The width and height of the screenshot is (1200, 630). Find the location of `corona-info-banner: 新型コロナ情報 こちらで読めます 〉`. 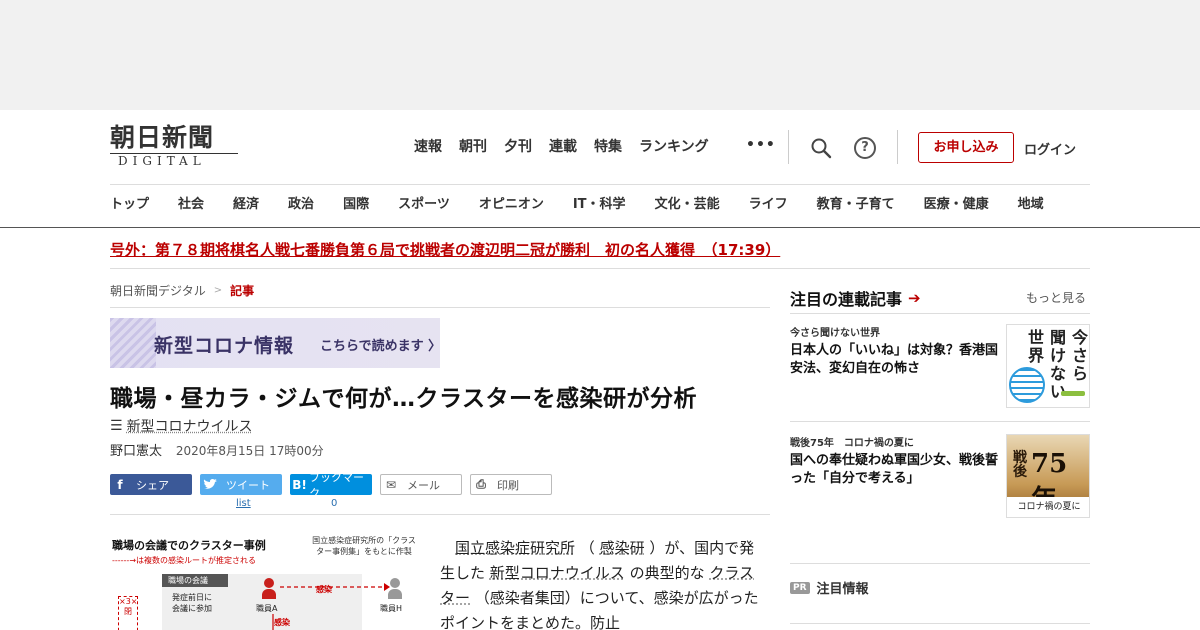

corona-info-banner: 新型コロナ情報 こちらで読めます 〉 is located at coordinates (275, 343).